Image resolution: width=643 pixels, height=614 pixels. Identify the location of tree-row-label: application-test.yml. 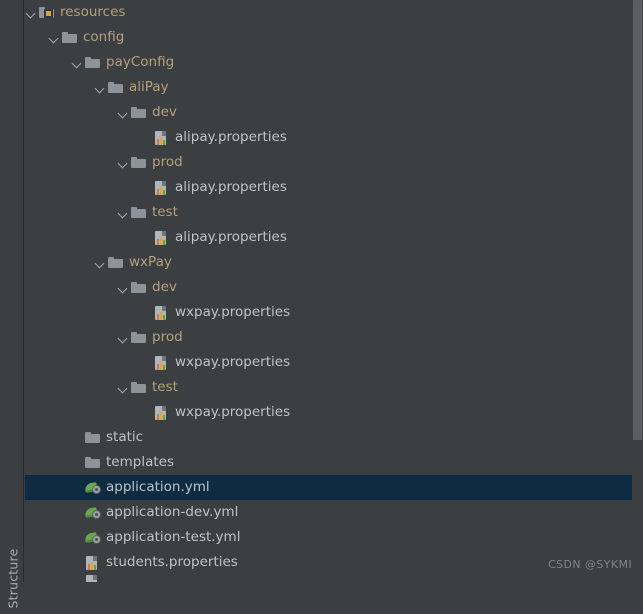
(173, 537).